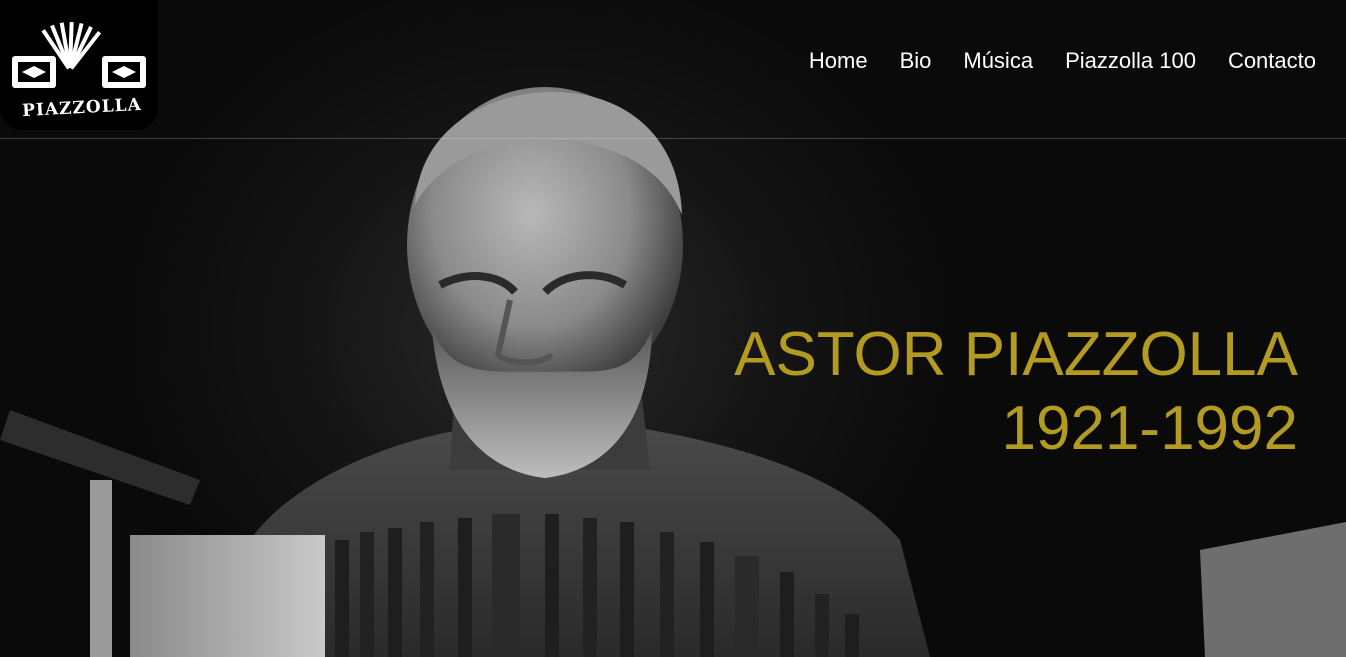 Image resolution: width=1346 pixels, height=657 pixels. Describe the element at coordinates (998, 61) in the screenshot. I see `nav-item-musica: Música` at that location.